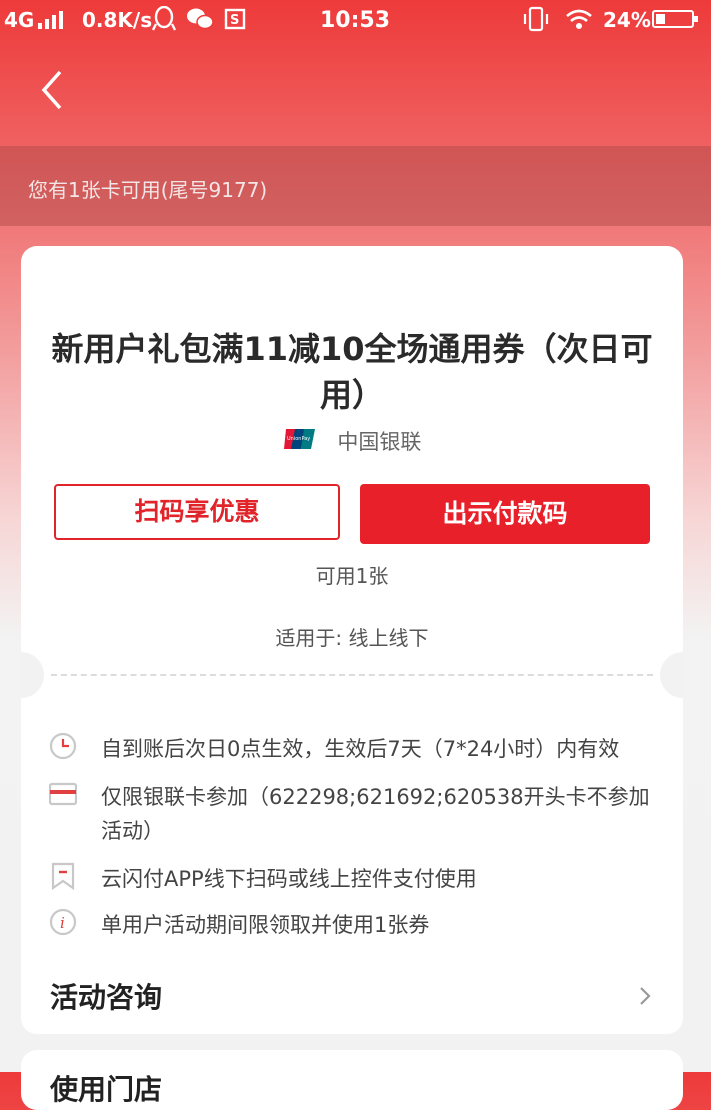  I want to click on network-type: 4G, so click(19, 20).